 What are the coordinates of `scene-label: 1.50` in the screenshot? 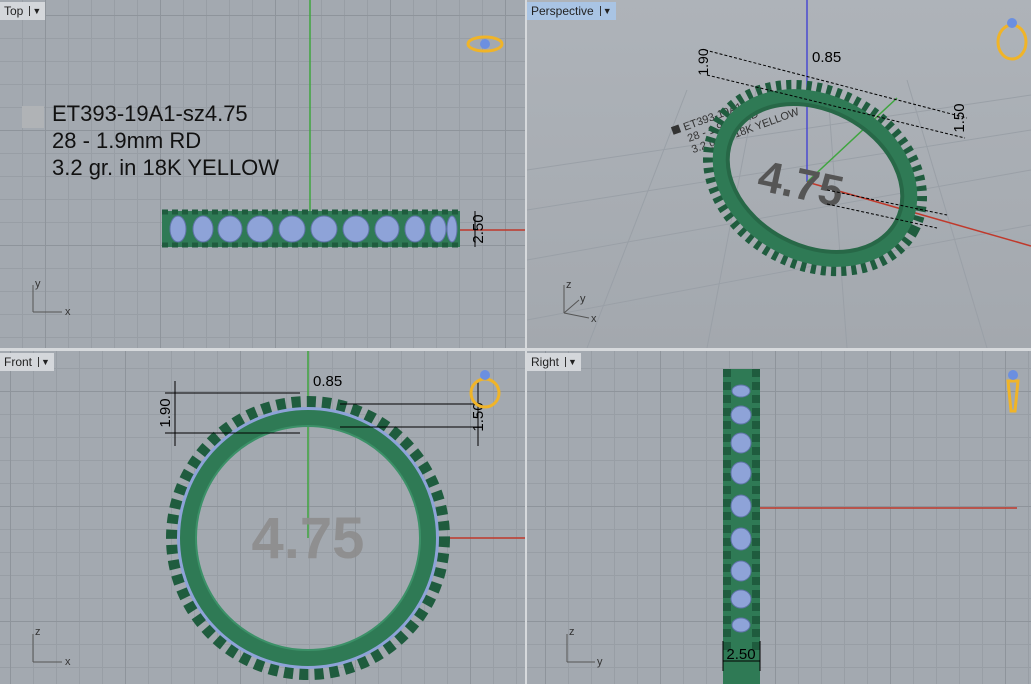 It's located at (959, 117).